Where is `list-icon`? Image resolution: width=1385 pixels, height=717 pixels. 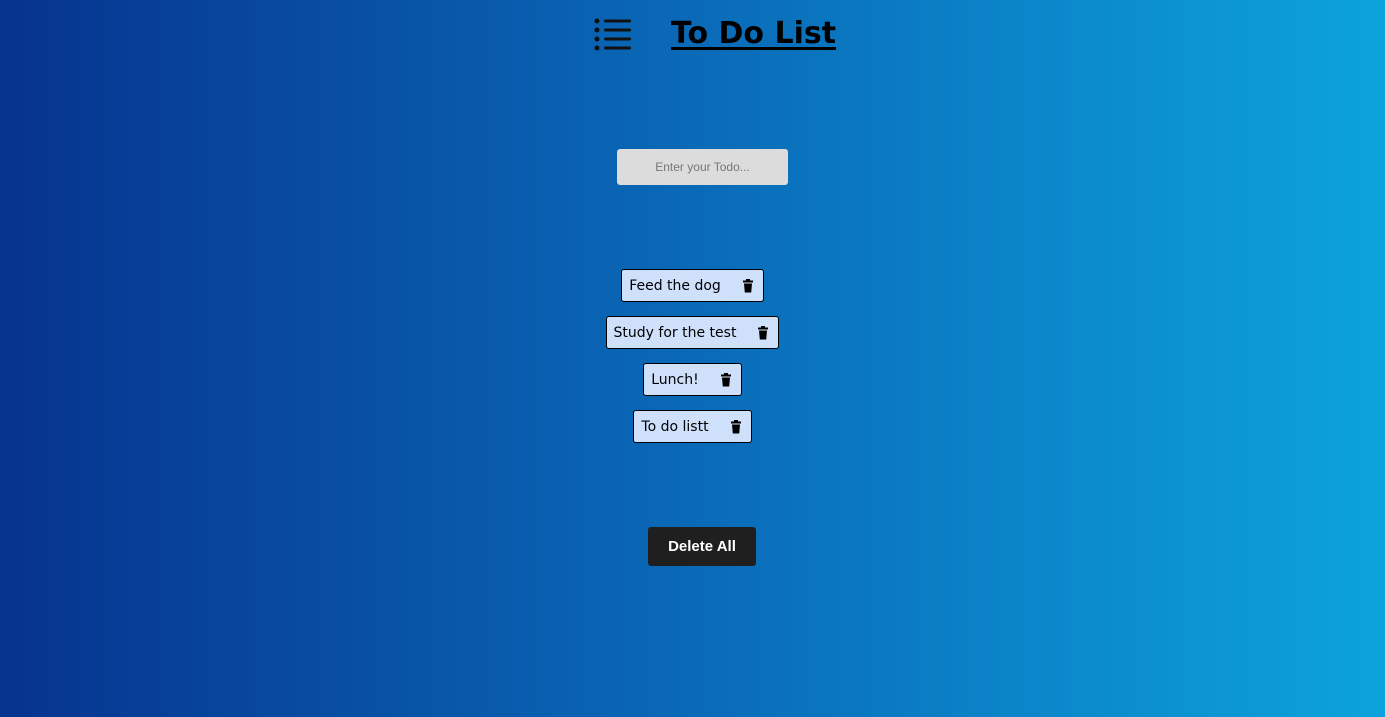
list-icon is located at coordinates (613, 35).